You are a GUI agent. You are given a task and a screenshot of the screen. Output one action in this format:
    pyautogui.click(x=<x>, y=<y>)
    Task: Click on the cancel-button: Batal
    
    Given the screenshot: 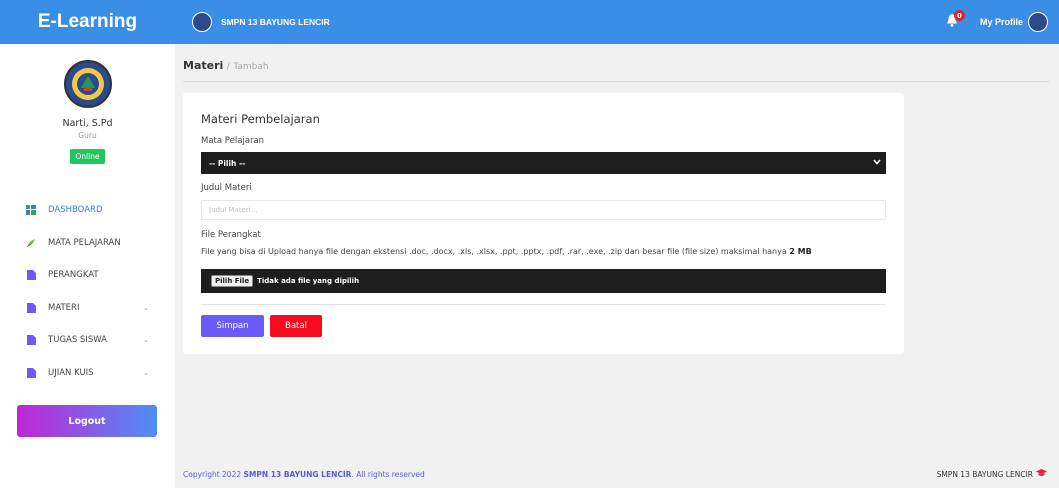 What is the action you would take?
    pyautogui.click(x=296, y=326)
    